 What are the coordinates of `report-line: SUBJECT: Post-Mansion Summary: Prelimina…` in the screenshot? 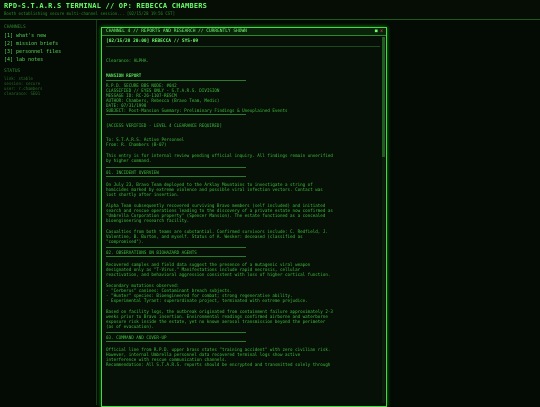 It's located at (197, 110).